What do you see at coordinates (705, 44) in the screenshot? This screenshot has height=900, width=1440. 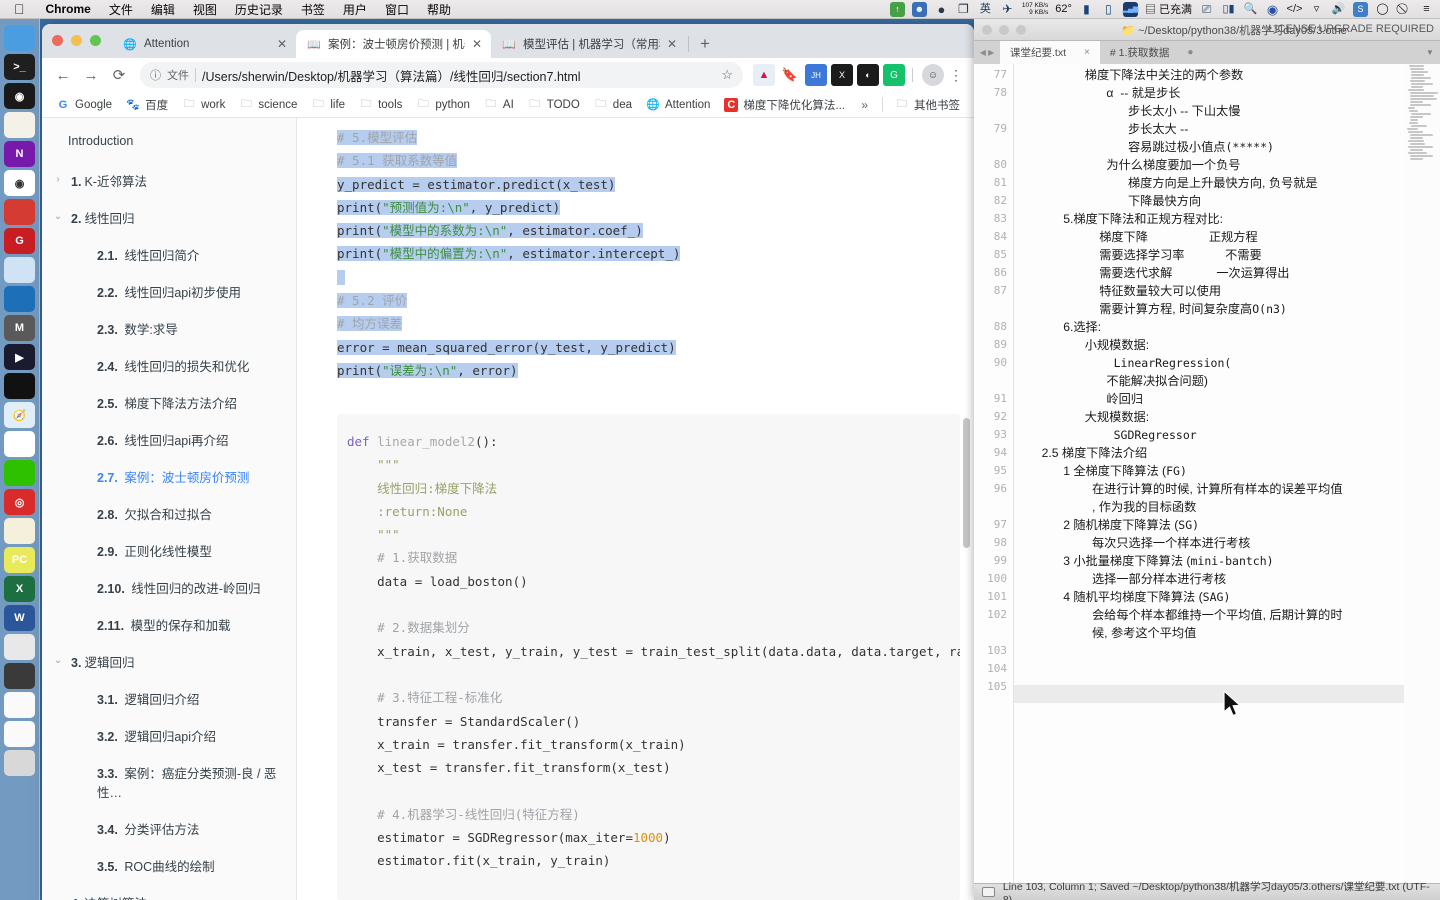 I see `new-tab-button: +` at bounding box center [705, 44].